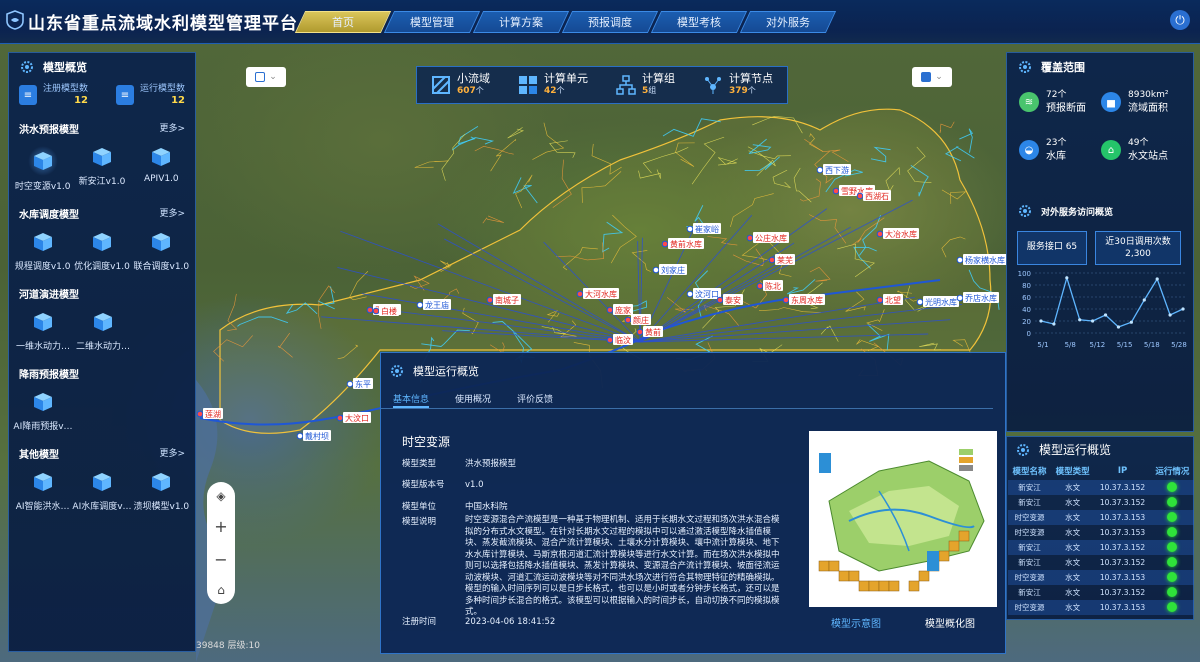  What do you see at coordinates (411, 398) in the screenshot?
I see `detail-tab-0: 基本信息` at bounding box center [411, 398].